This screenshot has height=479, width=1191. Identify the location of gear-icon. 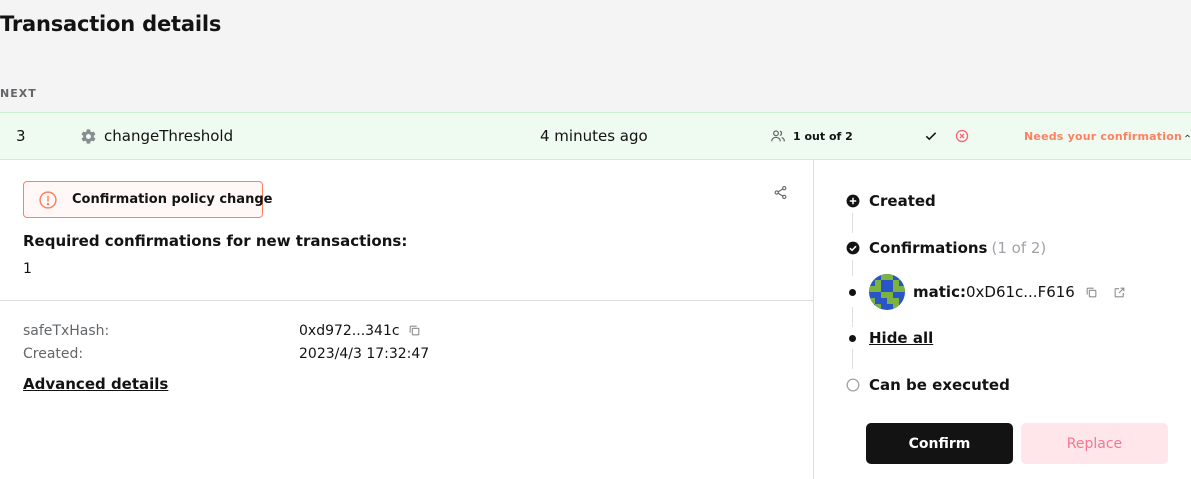
(88, 136).